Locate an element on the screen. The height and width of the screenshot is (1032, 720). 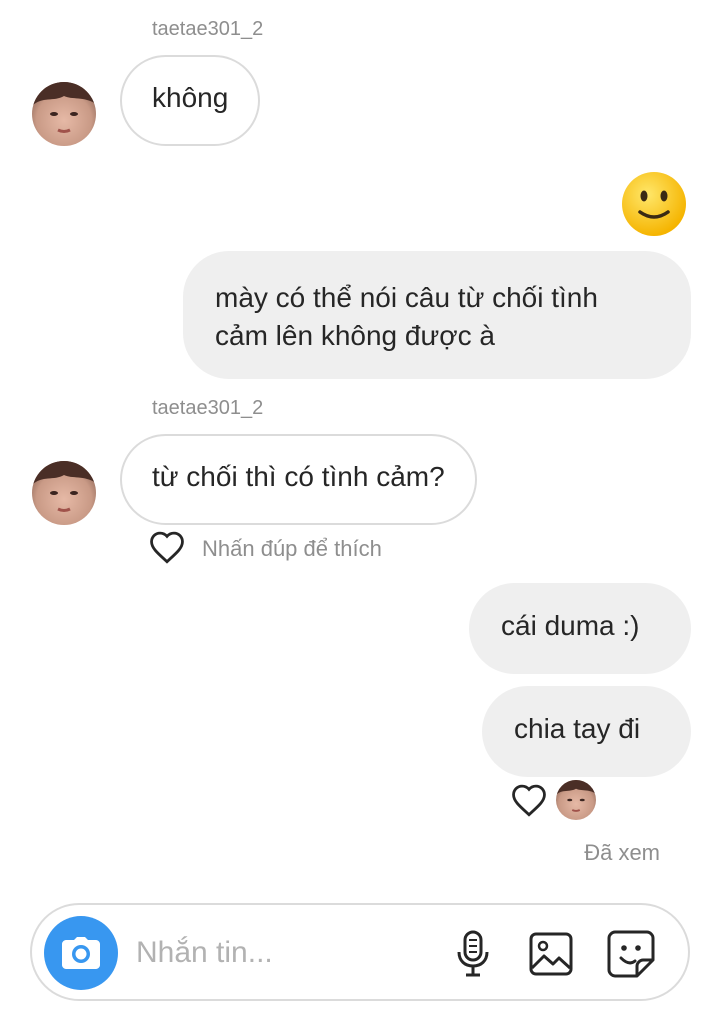
sticker-icon is located at coordinates (631, 954).